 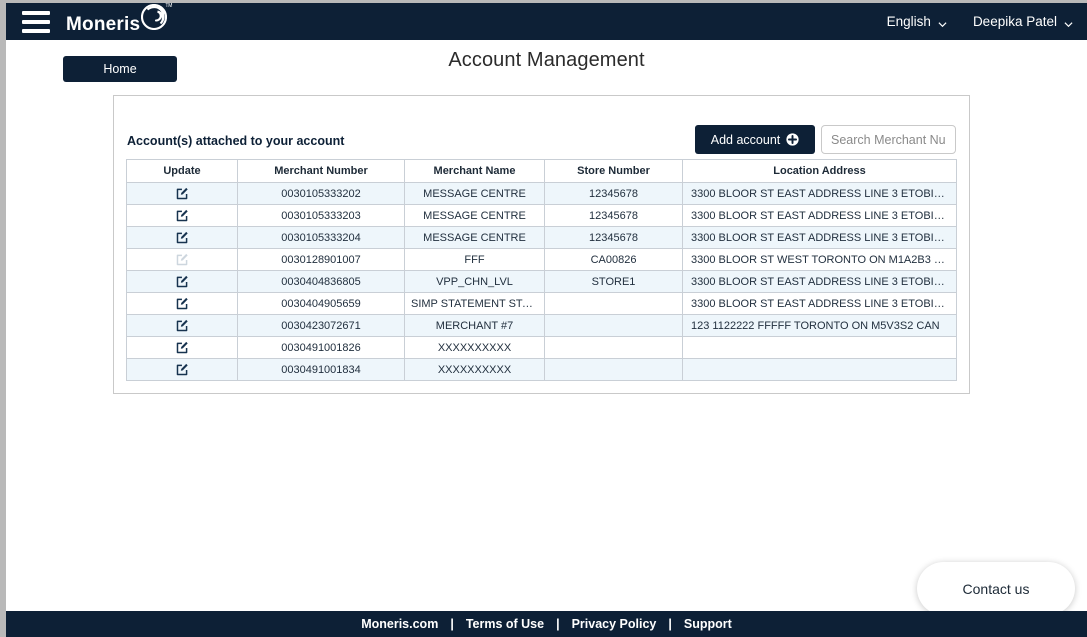 What do you see at coordinates (967, 21) in the screenshot?
I see `nav-right-group: English Deepika Patel` at bounding box center [967, 21].